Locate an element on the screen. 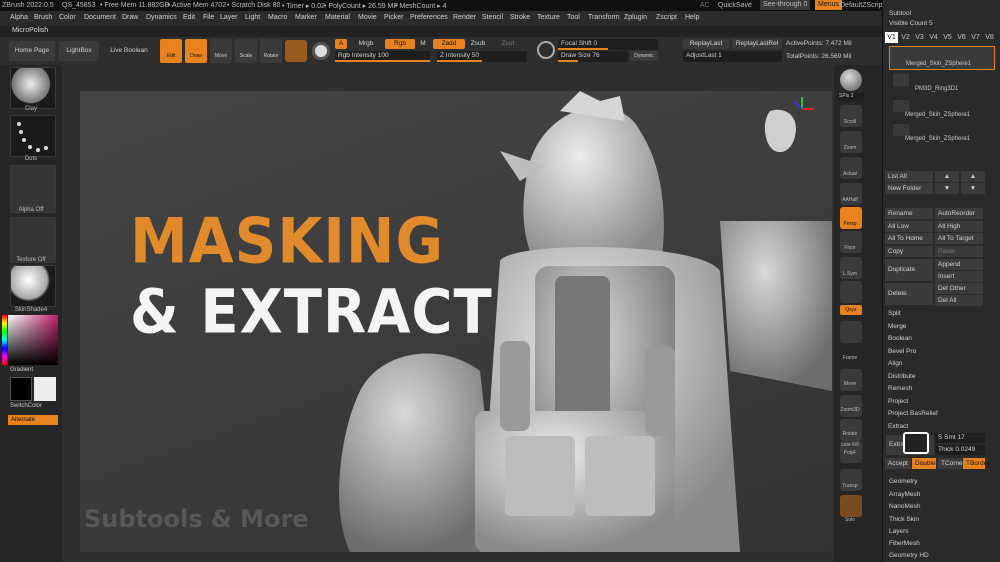 Image resolution: width=1000 pixels, height=562 pixels. material-sphere-icon is located at coordinates (296, 51).